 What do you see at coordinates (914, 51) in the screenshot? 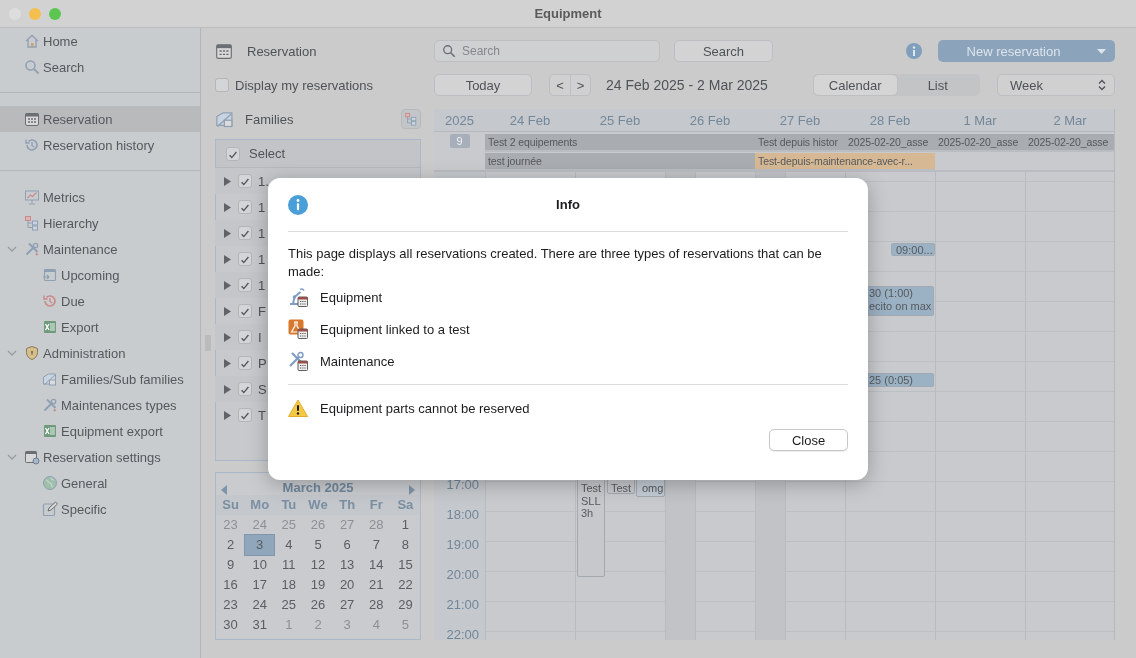
I see `info-button` at bounding box center [914, 51].